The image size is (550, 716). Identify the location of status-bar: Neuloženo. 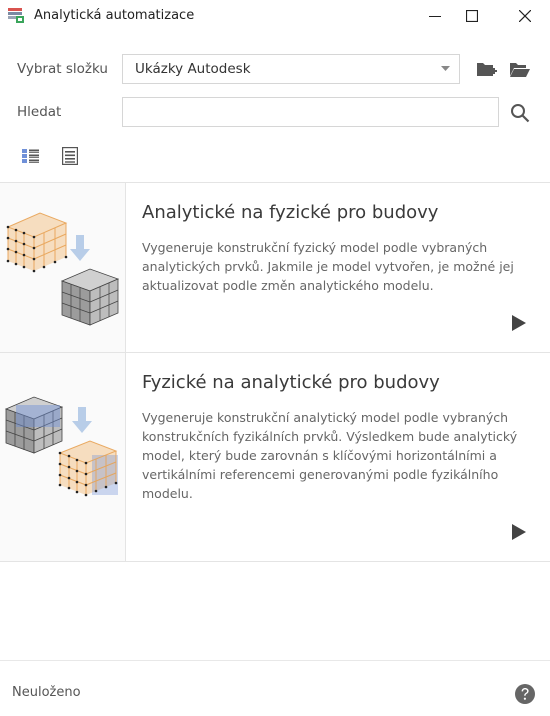
(275, 688).